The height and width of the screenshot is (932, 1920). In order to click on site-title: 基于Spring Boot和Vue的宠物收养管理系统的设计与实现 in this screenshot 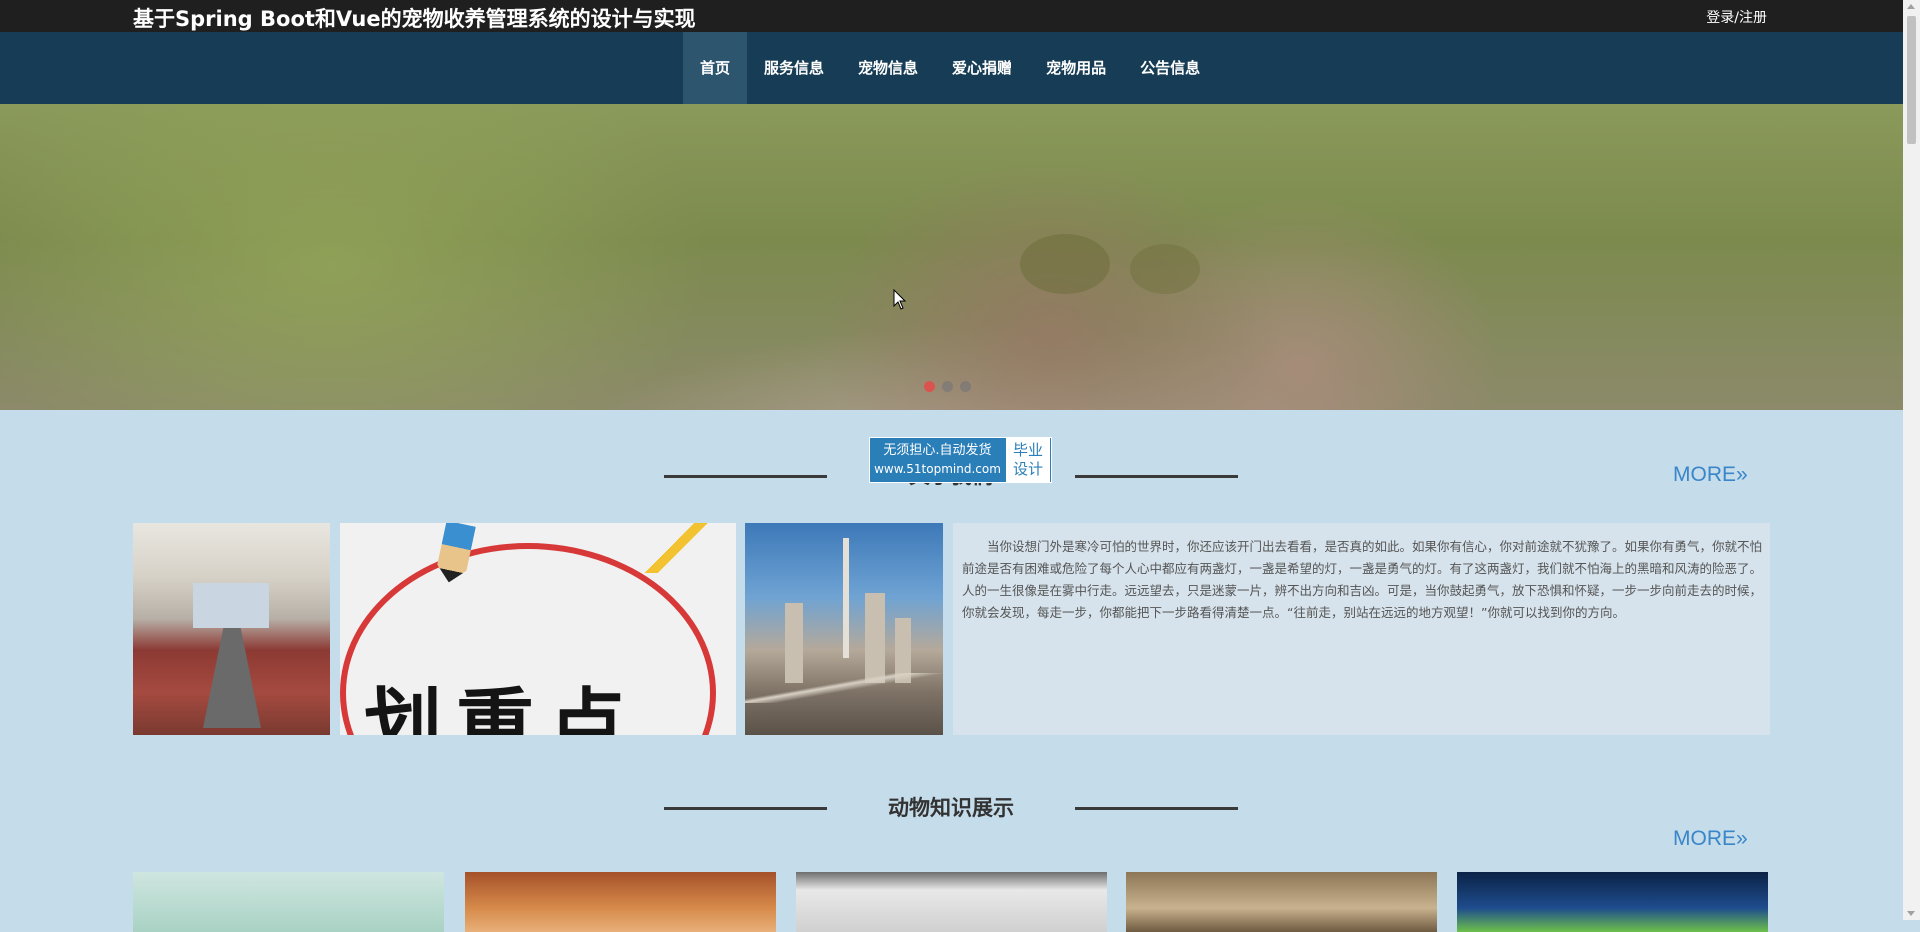, I will do `click(414, 19)`.